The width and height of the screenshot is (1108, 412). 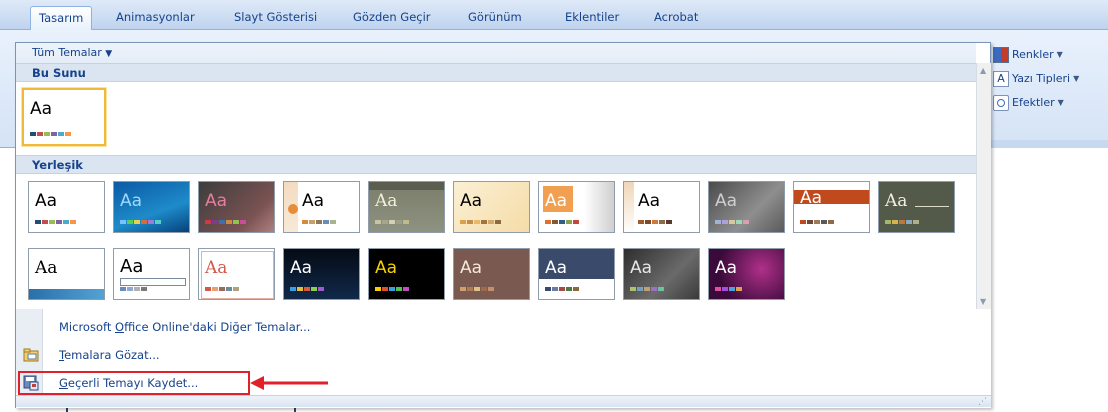 I want to click on theme-thumb-16: Aa, so click(x=406, y=274).